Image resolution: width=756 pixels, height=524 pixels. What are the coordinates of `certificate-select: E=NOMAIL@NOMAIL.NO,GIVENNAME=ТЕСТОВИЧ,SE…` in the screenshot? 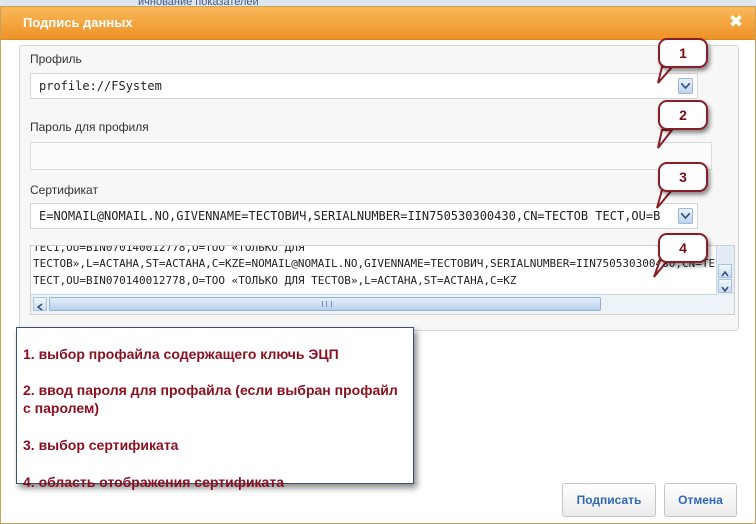 It's located at (364, 216).